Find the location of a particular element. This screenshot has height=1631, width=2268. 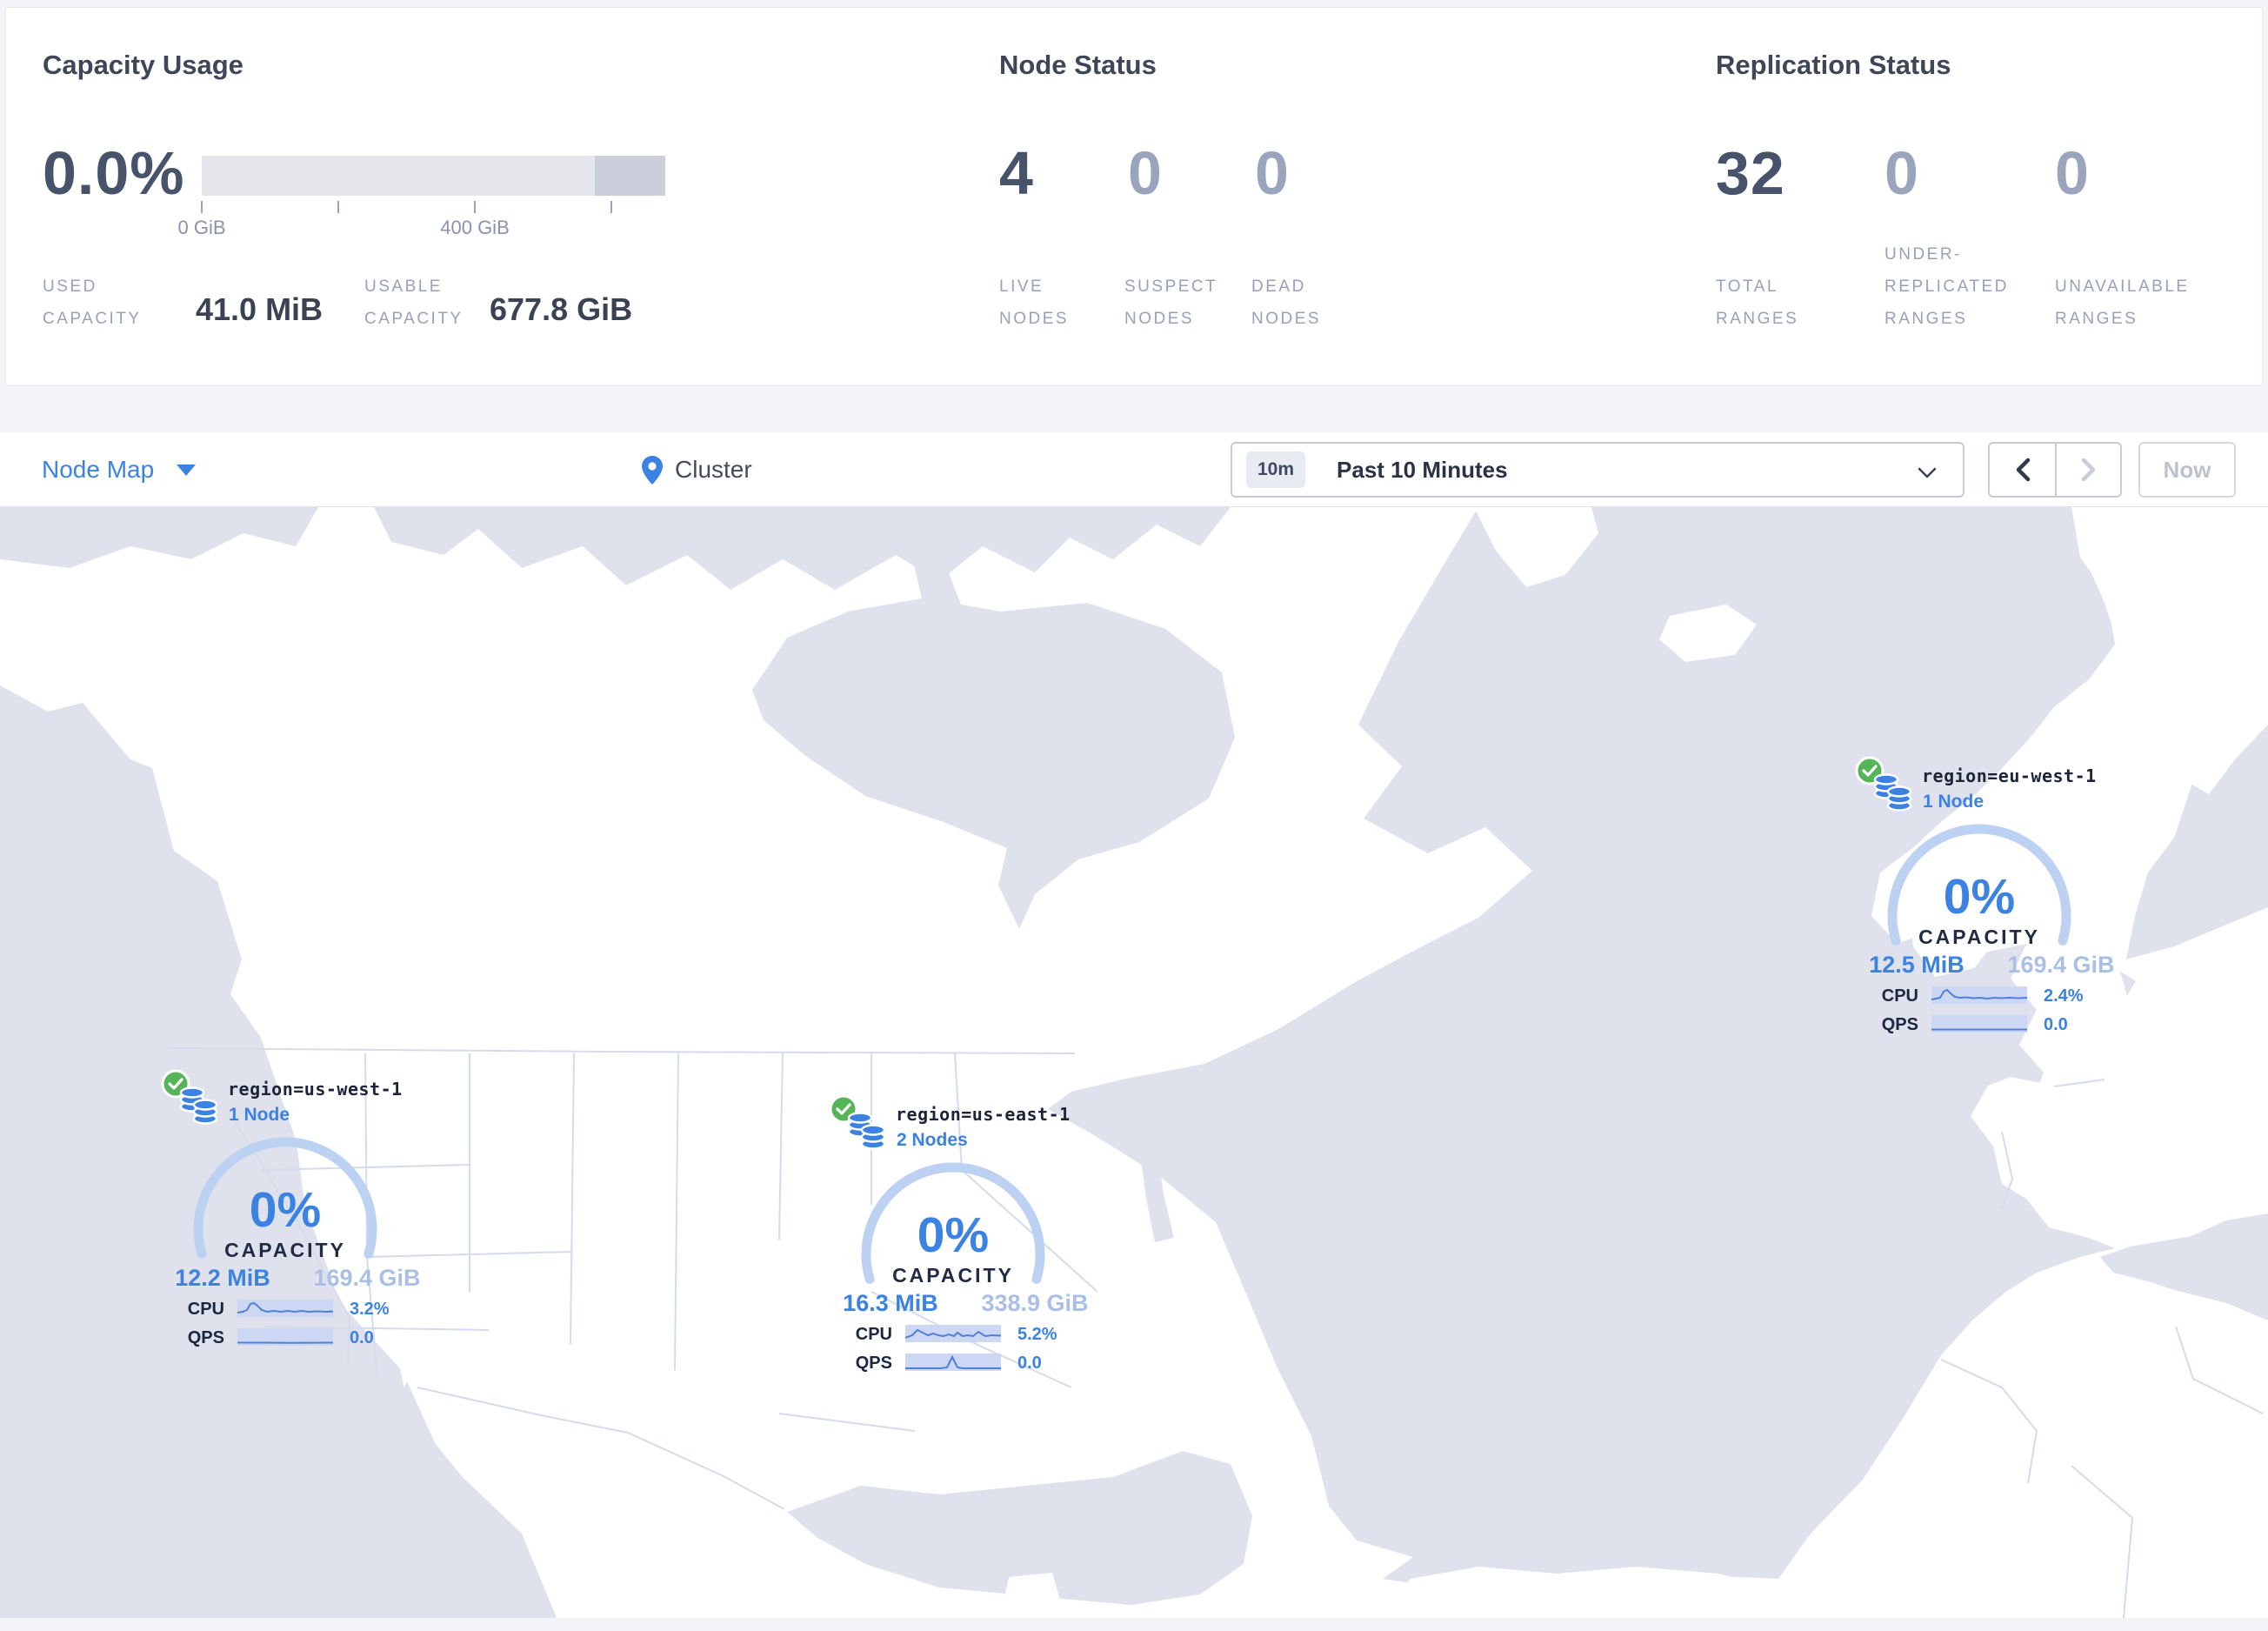

under-replicated-label: UNDER- REPLICATED RANGES is located at coordinates (1946, 286).